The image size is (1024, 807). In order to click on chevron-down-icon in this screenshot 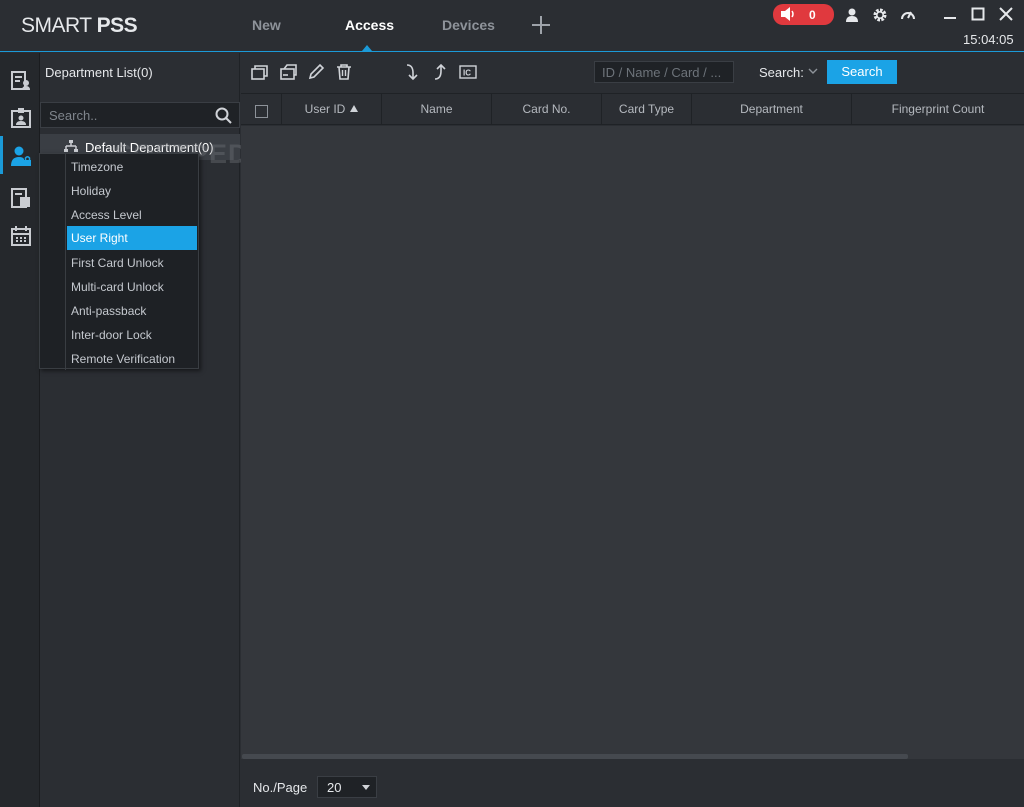, I will do `click(813, 71)`.